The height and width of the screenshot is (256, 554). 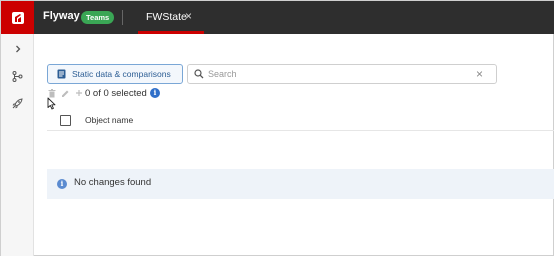 What do you see at coordinates (277, 17) in the screenshot?
I see `top-bar: Flyway Teams FWState ×` at bounding box center [277, 17].